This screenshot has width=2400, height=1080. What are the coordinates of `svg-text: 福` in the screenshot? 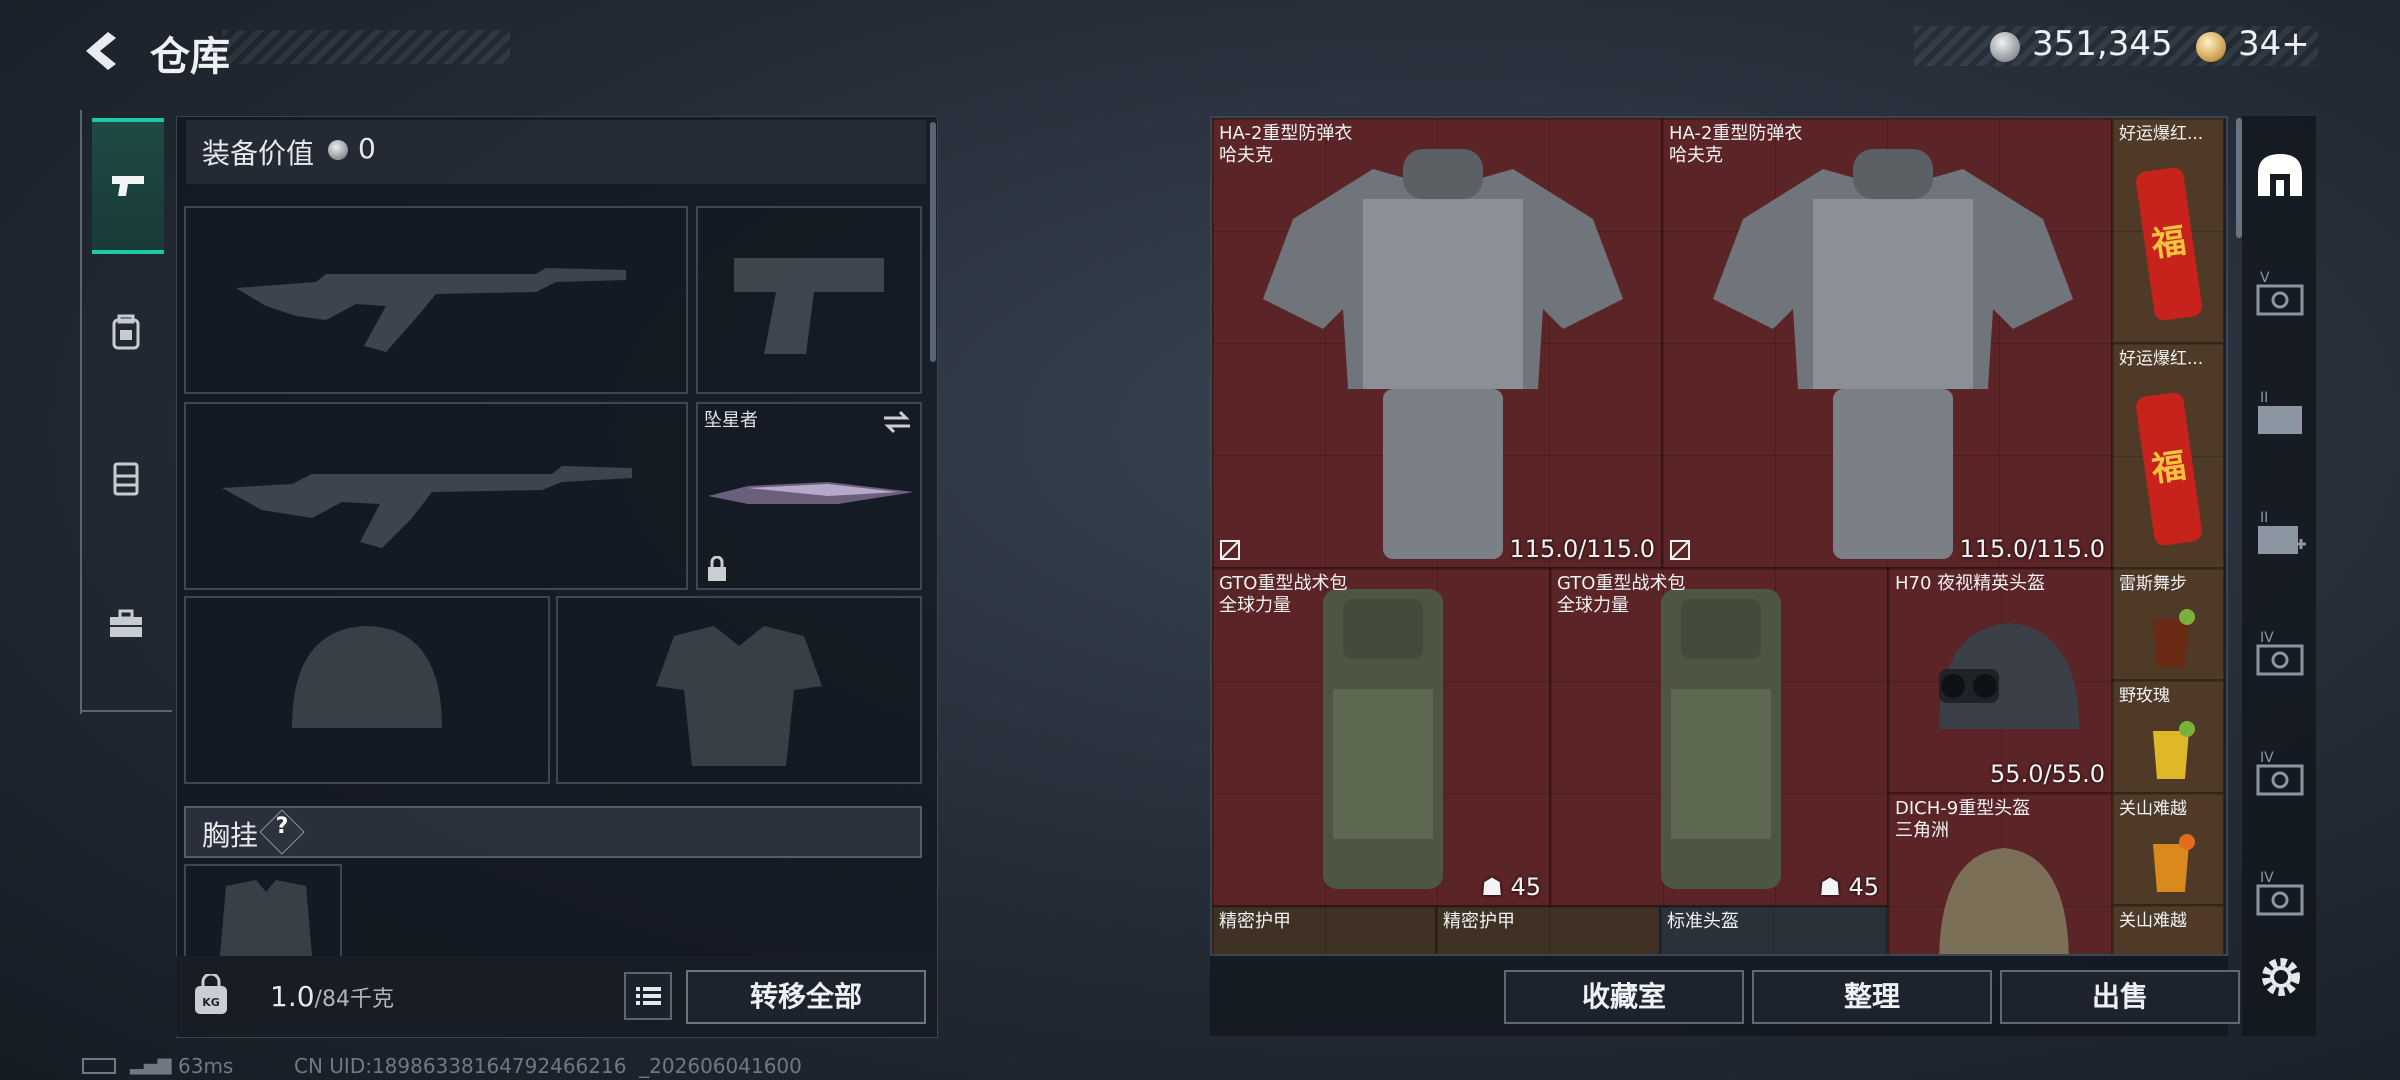 It's located at (2168, 468).